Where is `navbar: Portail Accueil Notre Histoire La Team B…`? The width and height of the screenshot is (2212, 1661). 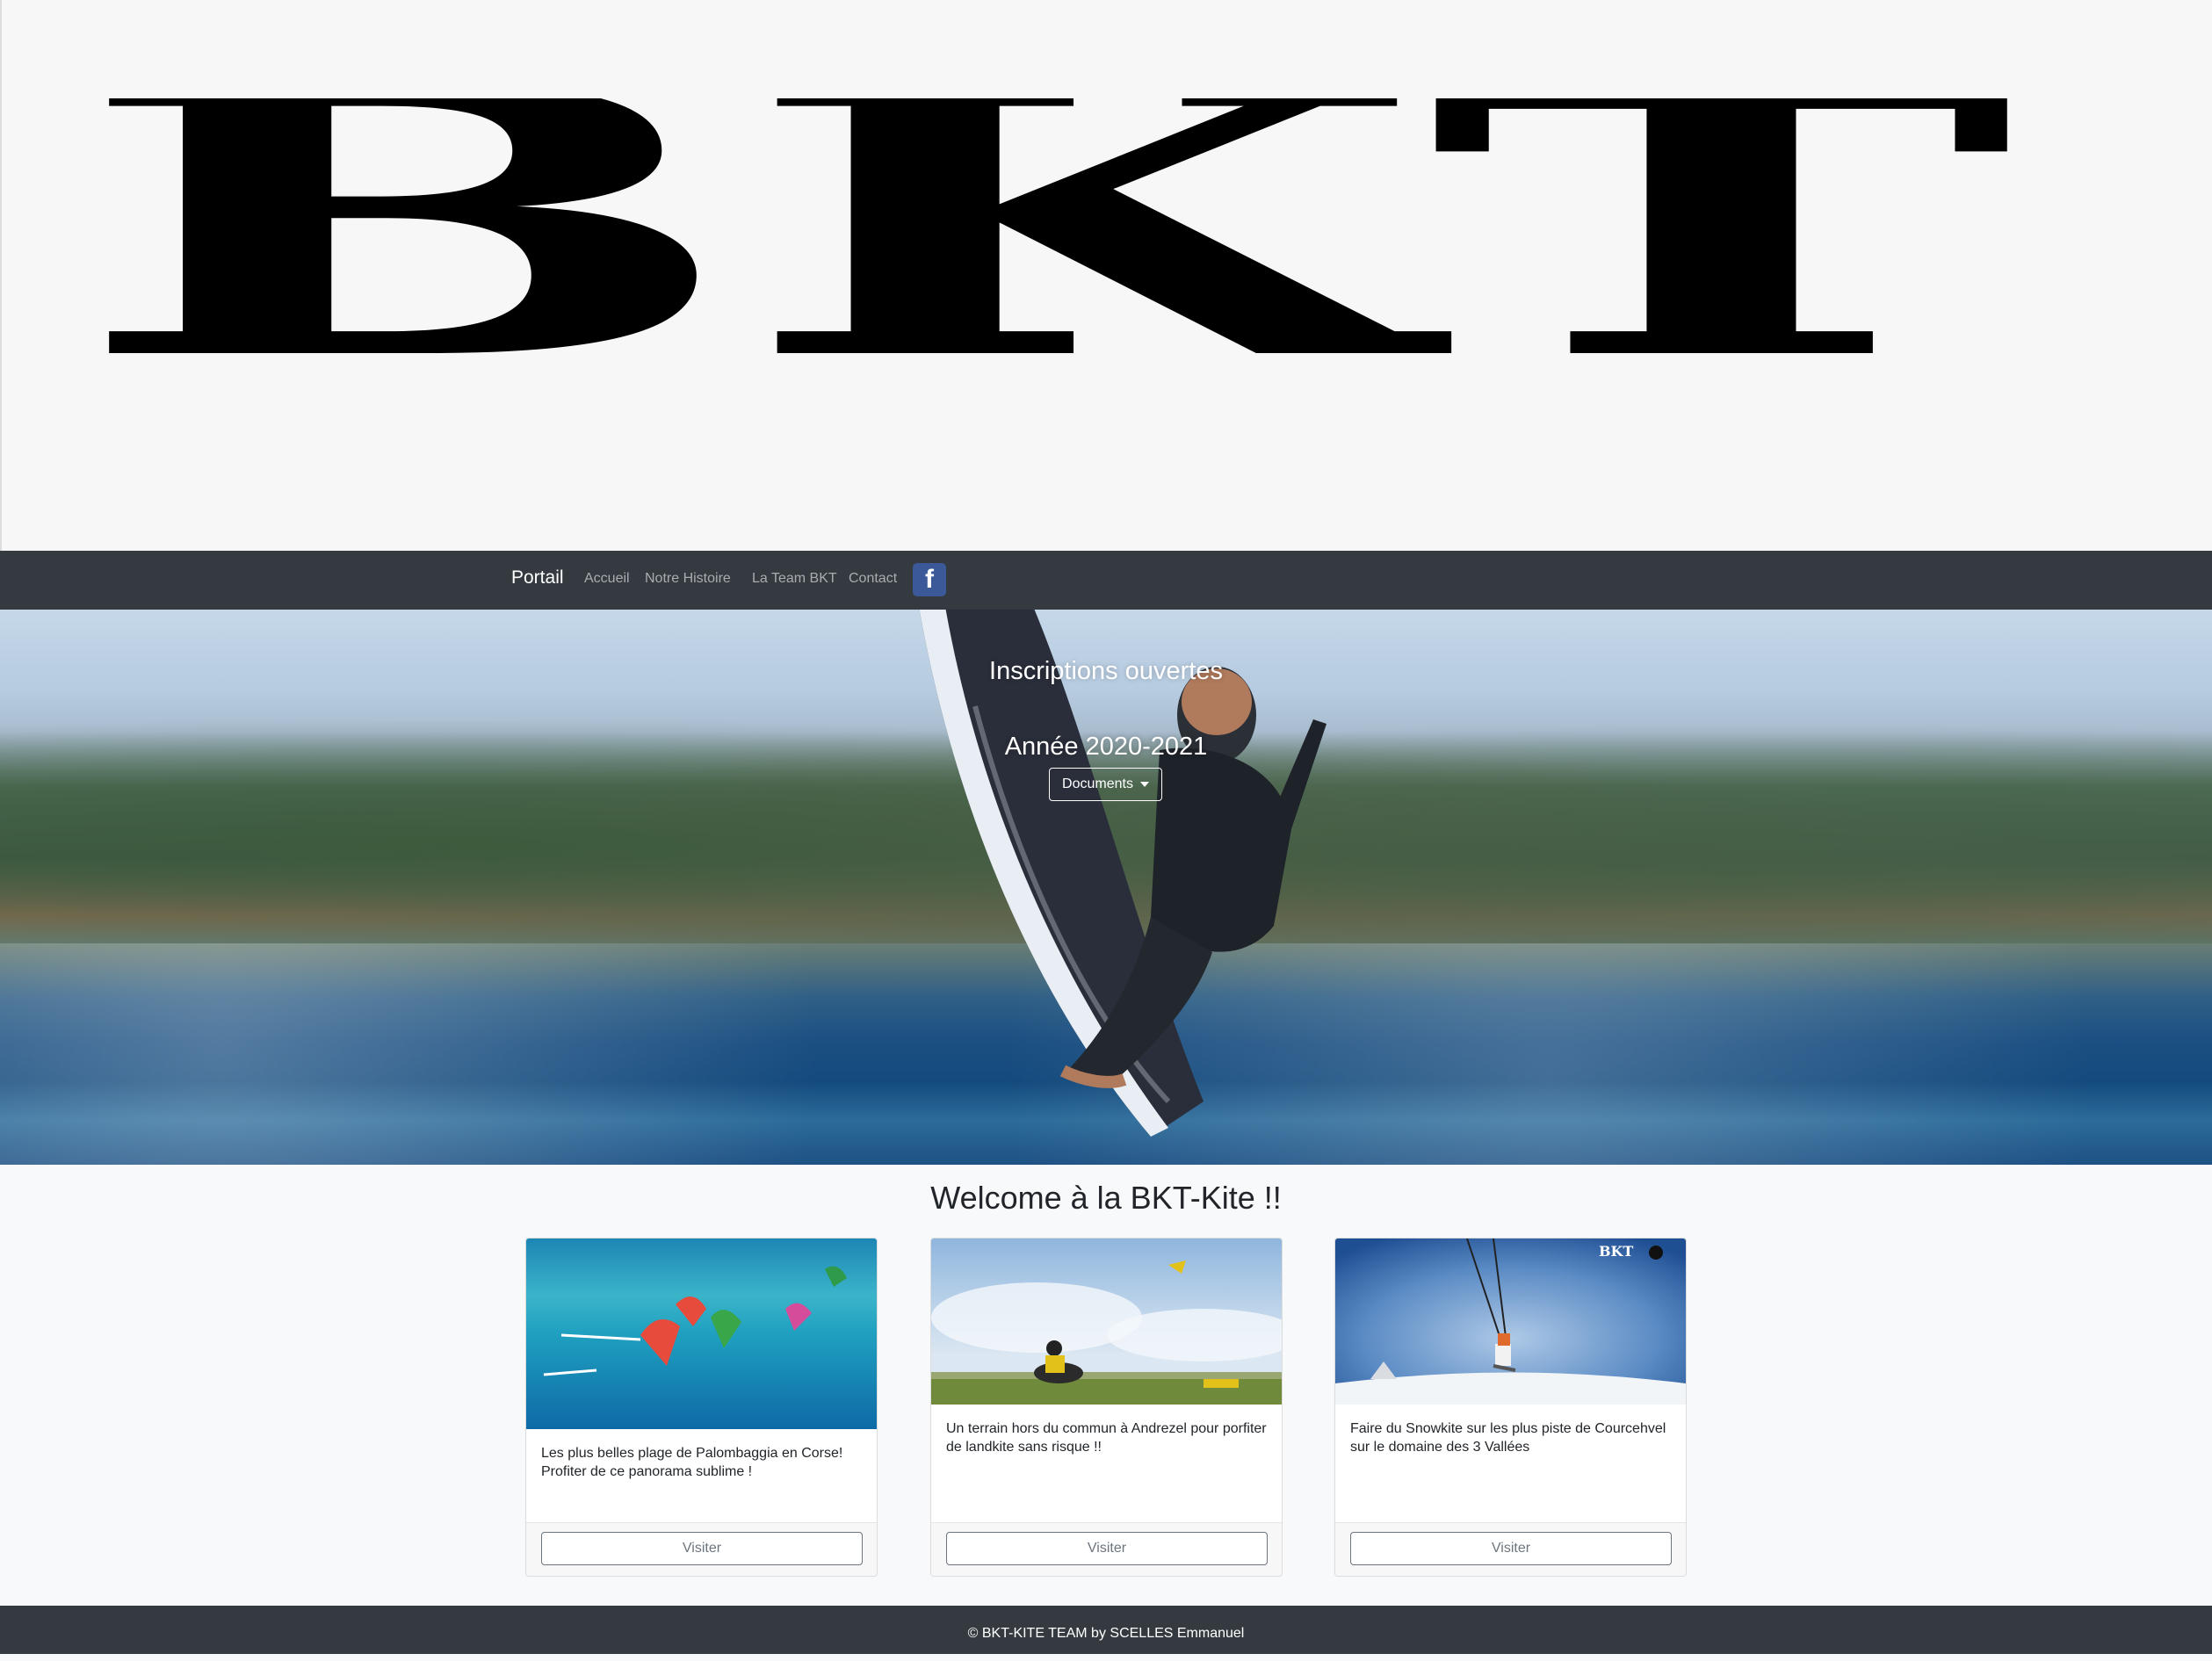 navbar: Portail Accueil Notre Histoire La Team B… is located at coordinates (1106, 580).